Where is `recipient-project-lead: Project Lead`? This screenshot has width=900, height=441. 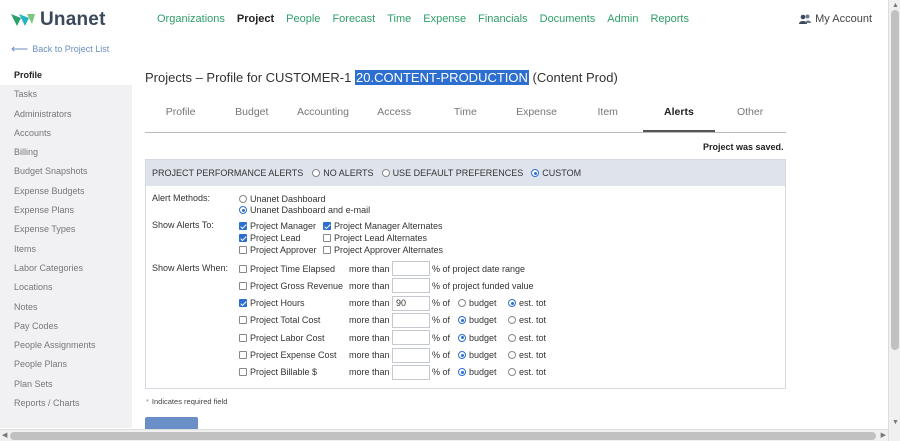
recipient-project-lead: Project Lead is located at coordinates (270, 238).